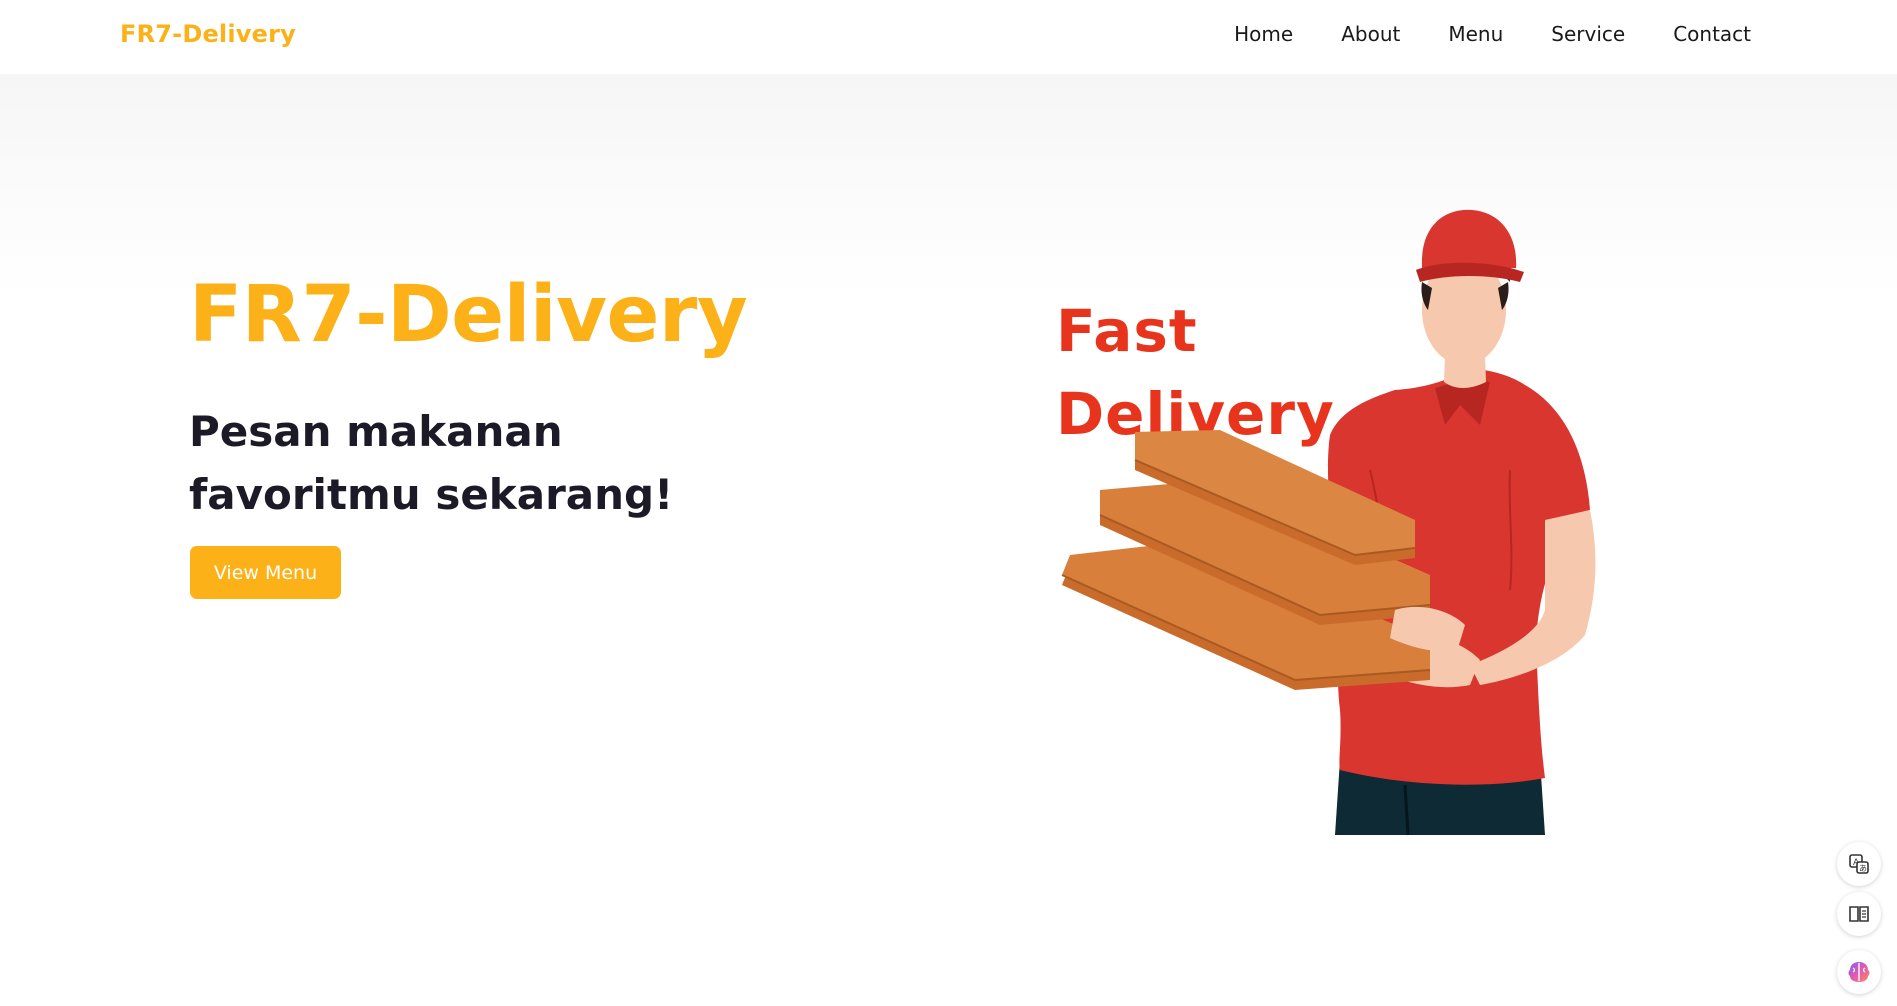 This screenshot has height=1006, width=1897. I want to click on nav-links: Home About Menu Service Contact, so click(1492, 34).